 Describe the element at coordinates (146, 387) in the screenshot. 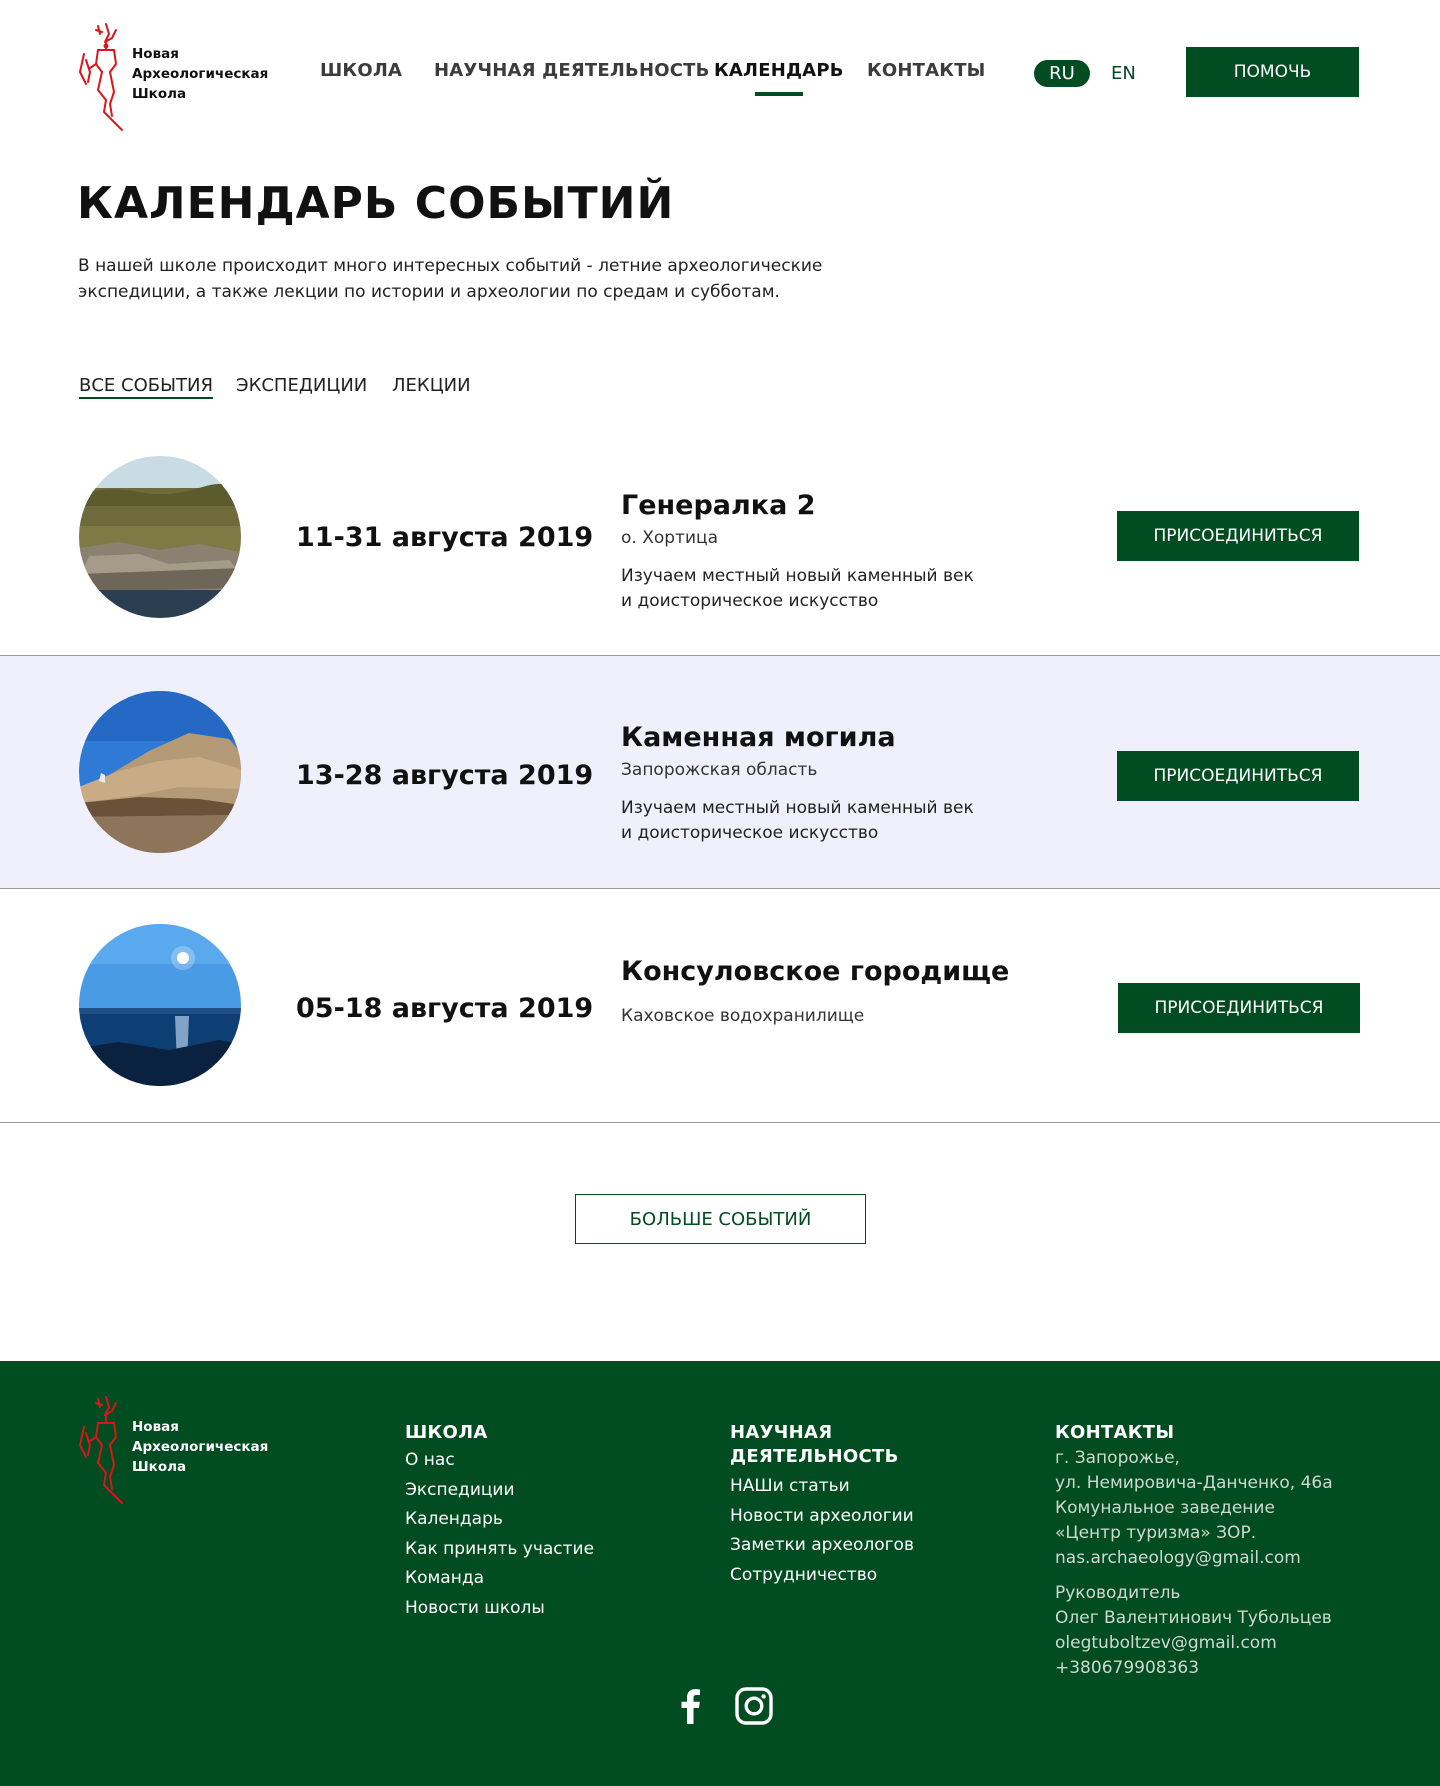

I see `tab-all-events: ВСЕ СОБЫТИЯ` at that location.